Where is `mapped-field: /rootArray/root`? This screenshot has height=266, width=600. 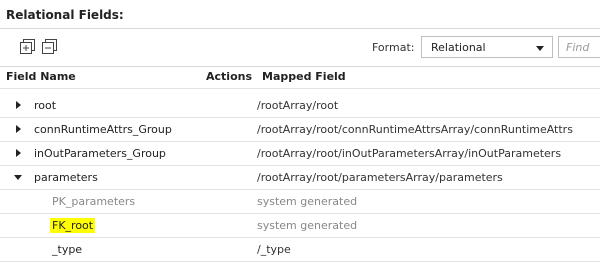 mapped-field: /rootArray/root is located at coordinates (298, 105).